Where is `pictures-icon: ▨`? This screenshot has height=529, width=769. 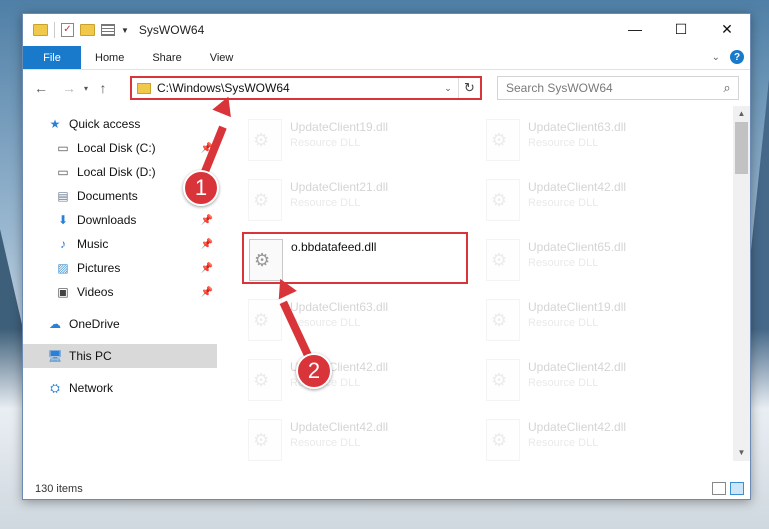 pictures-icon: ▨ is located at coordinates (63, 268).